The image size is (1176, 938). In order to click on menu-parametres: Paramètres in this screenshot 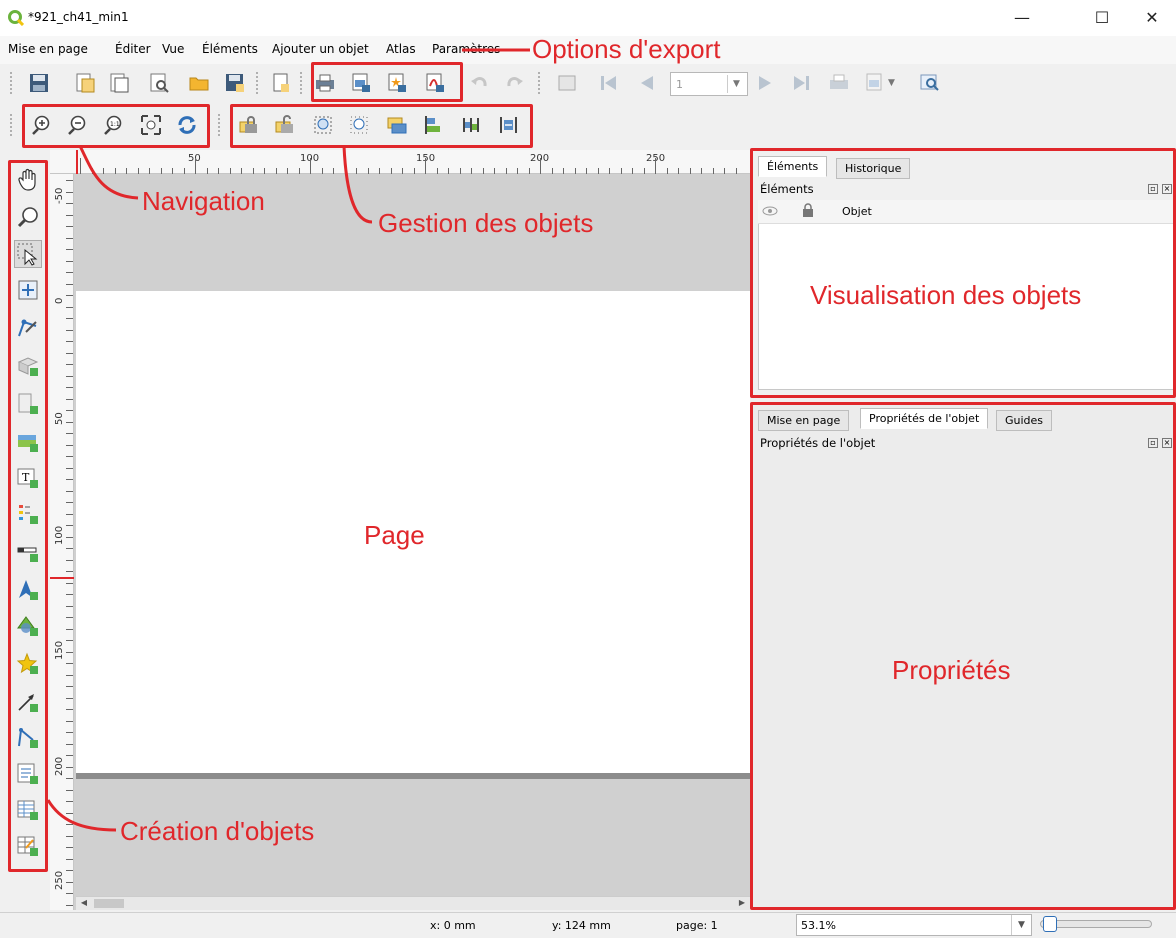, I will do `click(466, 49)`.